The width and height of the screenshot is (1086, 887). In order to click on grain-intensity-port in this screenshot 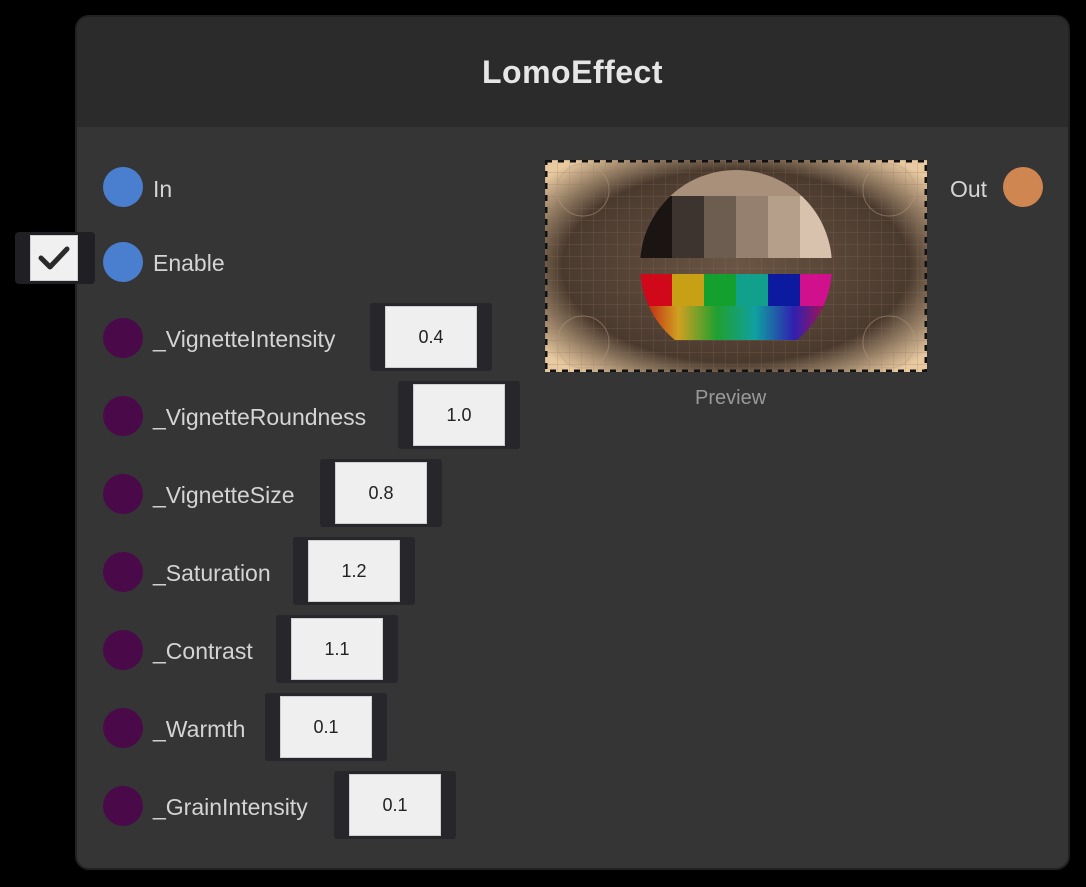, I will do `click(123, 806)`.